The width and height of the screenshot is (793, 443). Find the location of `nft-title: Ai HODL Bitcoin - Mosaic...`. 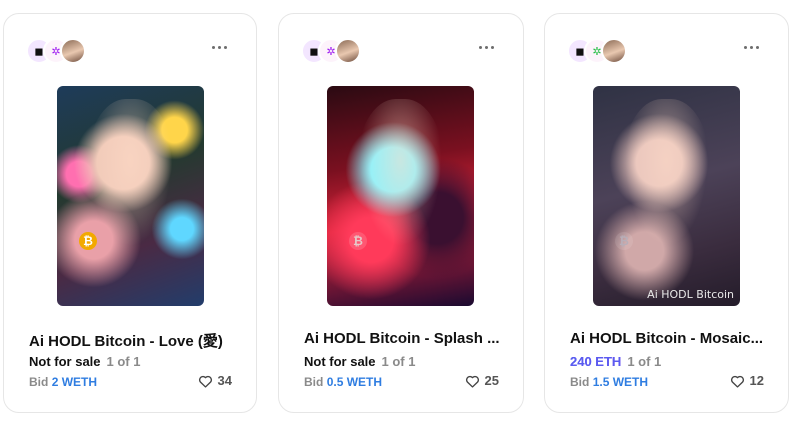

nft-title: Ai HODL Bitcoin - Mosaic... is located at coordinates (670, 338).